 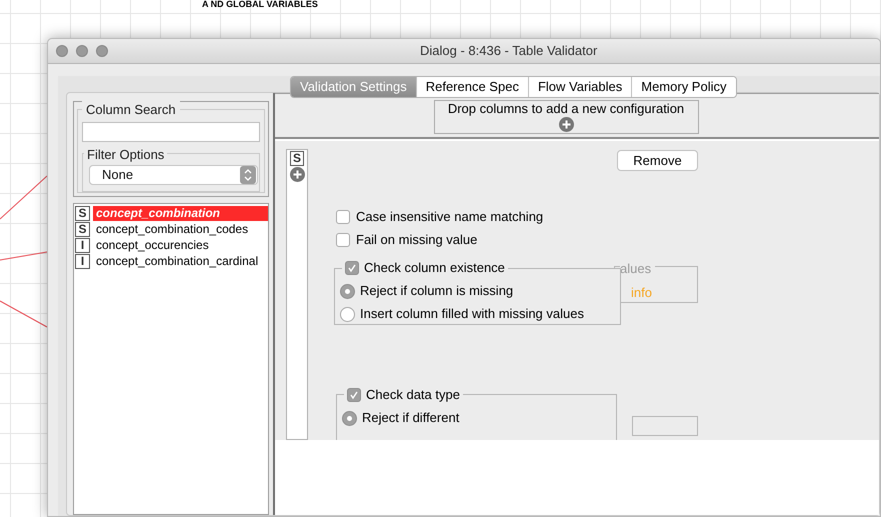 What do you see at coordinates (665, 426) in the screenshot?
I see `group-box` at bounding box center [665, 426].